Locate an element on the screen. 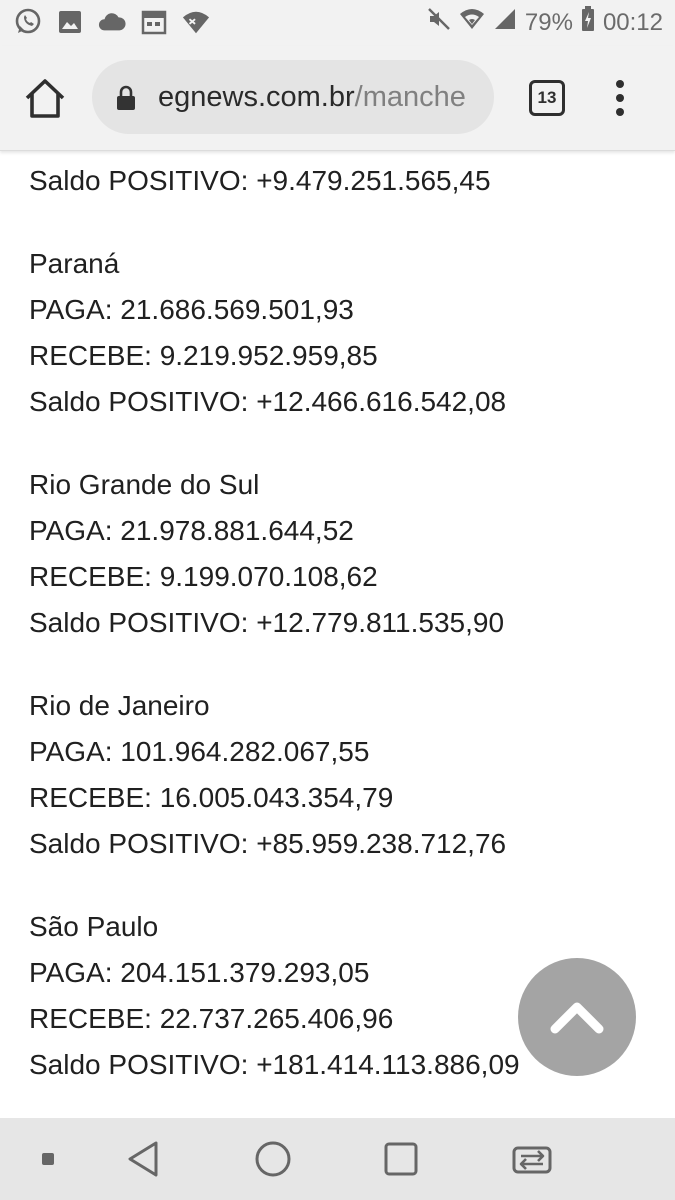 This screenshot has width=675, height=1200. square-dot-icon is located at coordinates (48, 1159).